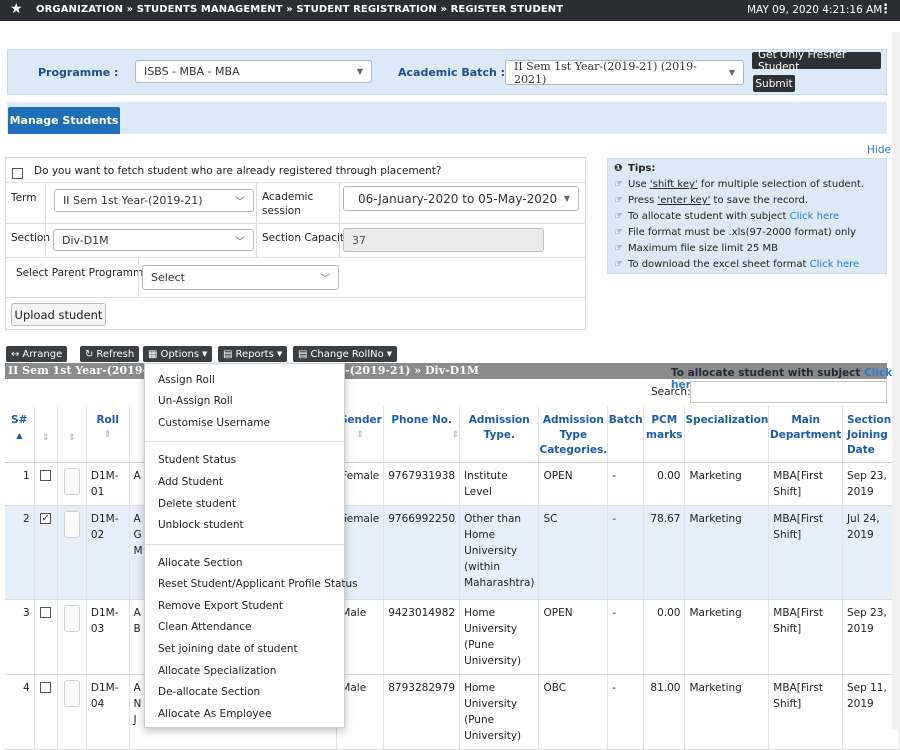 The image size is (900, 750). Describe the element at coordinates (452, 72) in the screenshot. I see `academic-batch-label: Academic Batch :` at that location.